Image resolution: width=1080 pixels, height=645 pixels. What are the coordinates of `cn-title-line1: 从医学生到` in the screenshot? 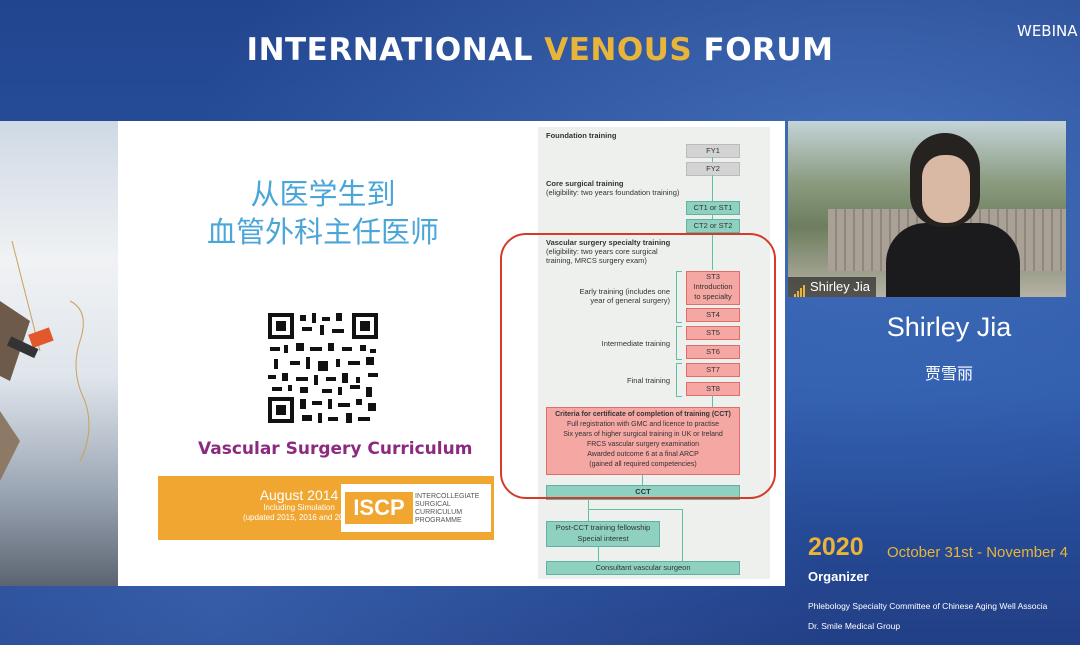 It's located at (323, 194).